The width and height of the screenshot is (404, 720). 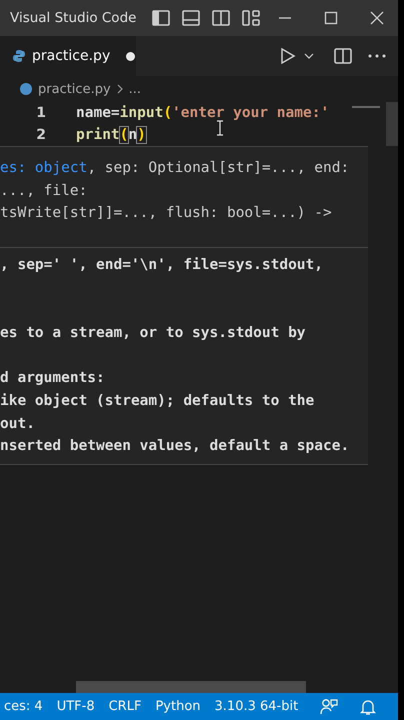 What do you see at coordinates (158, 401) in the screenshot?
I see `doc-line: ike object (stream); defaults to the` at bounding box center [158, 401].